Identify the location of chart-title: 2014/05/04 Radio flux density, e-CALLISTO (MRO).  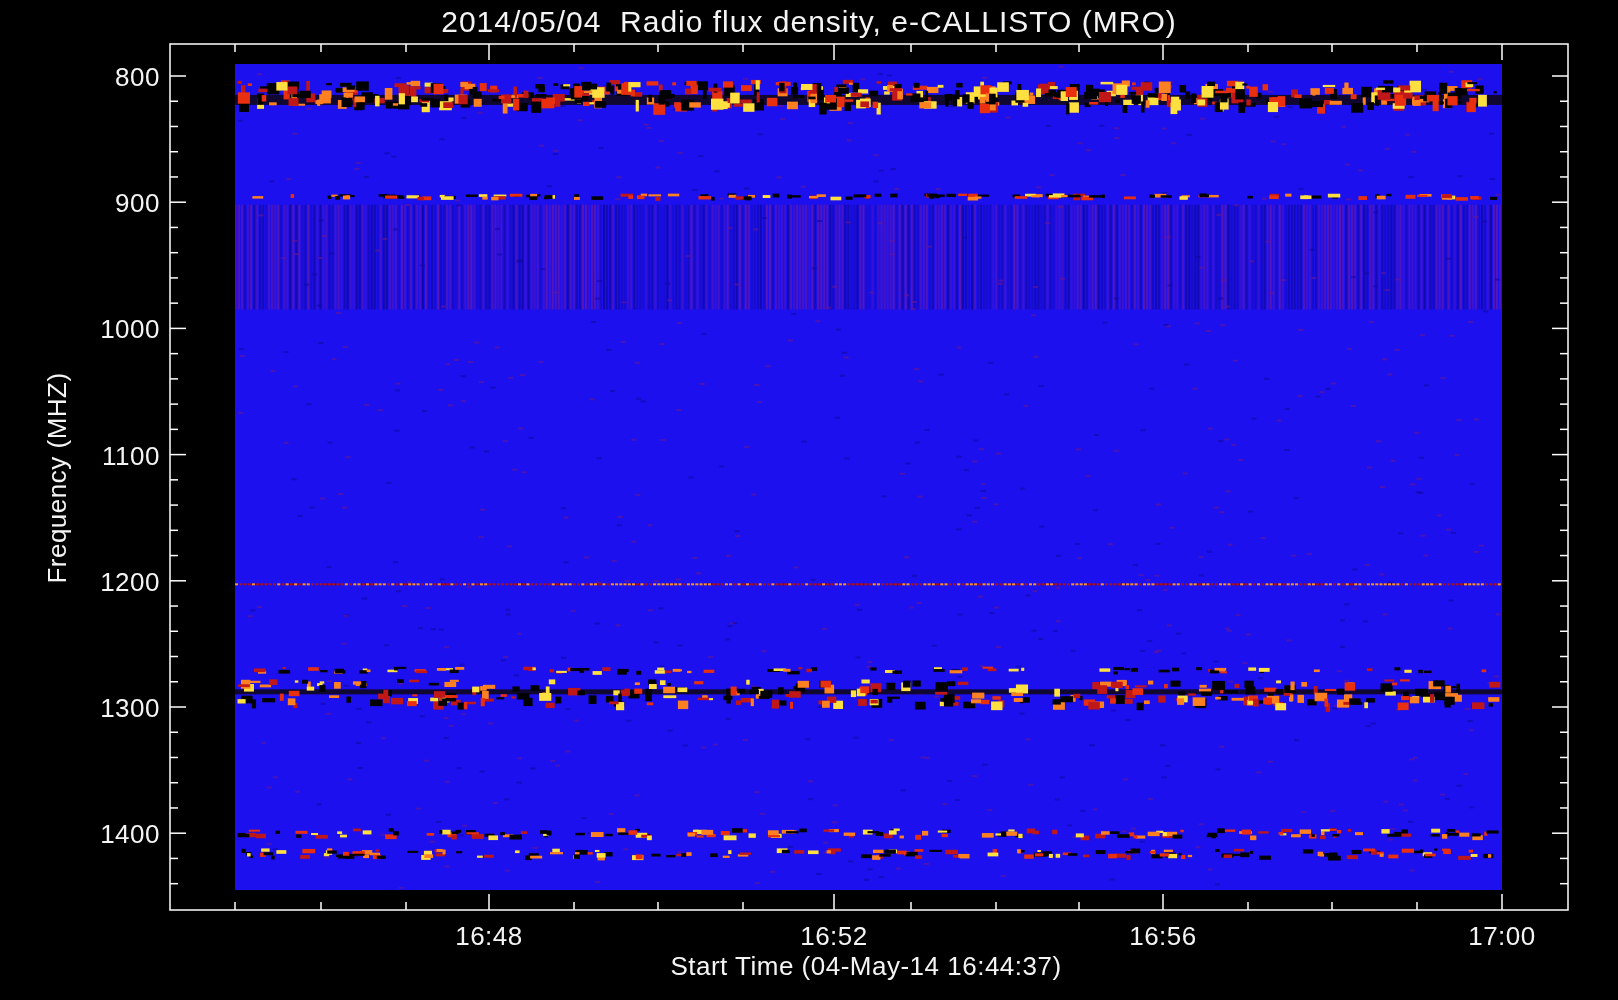
(809, 21).